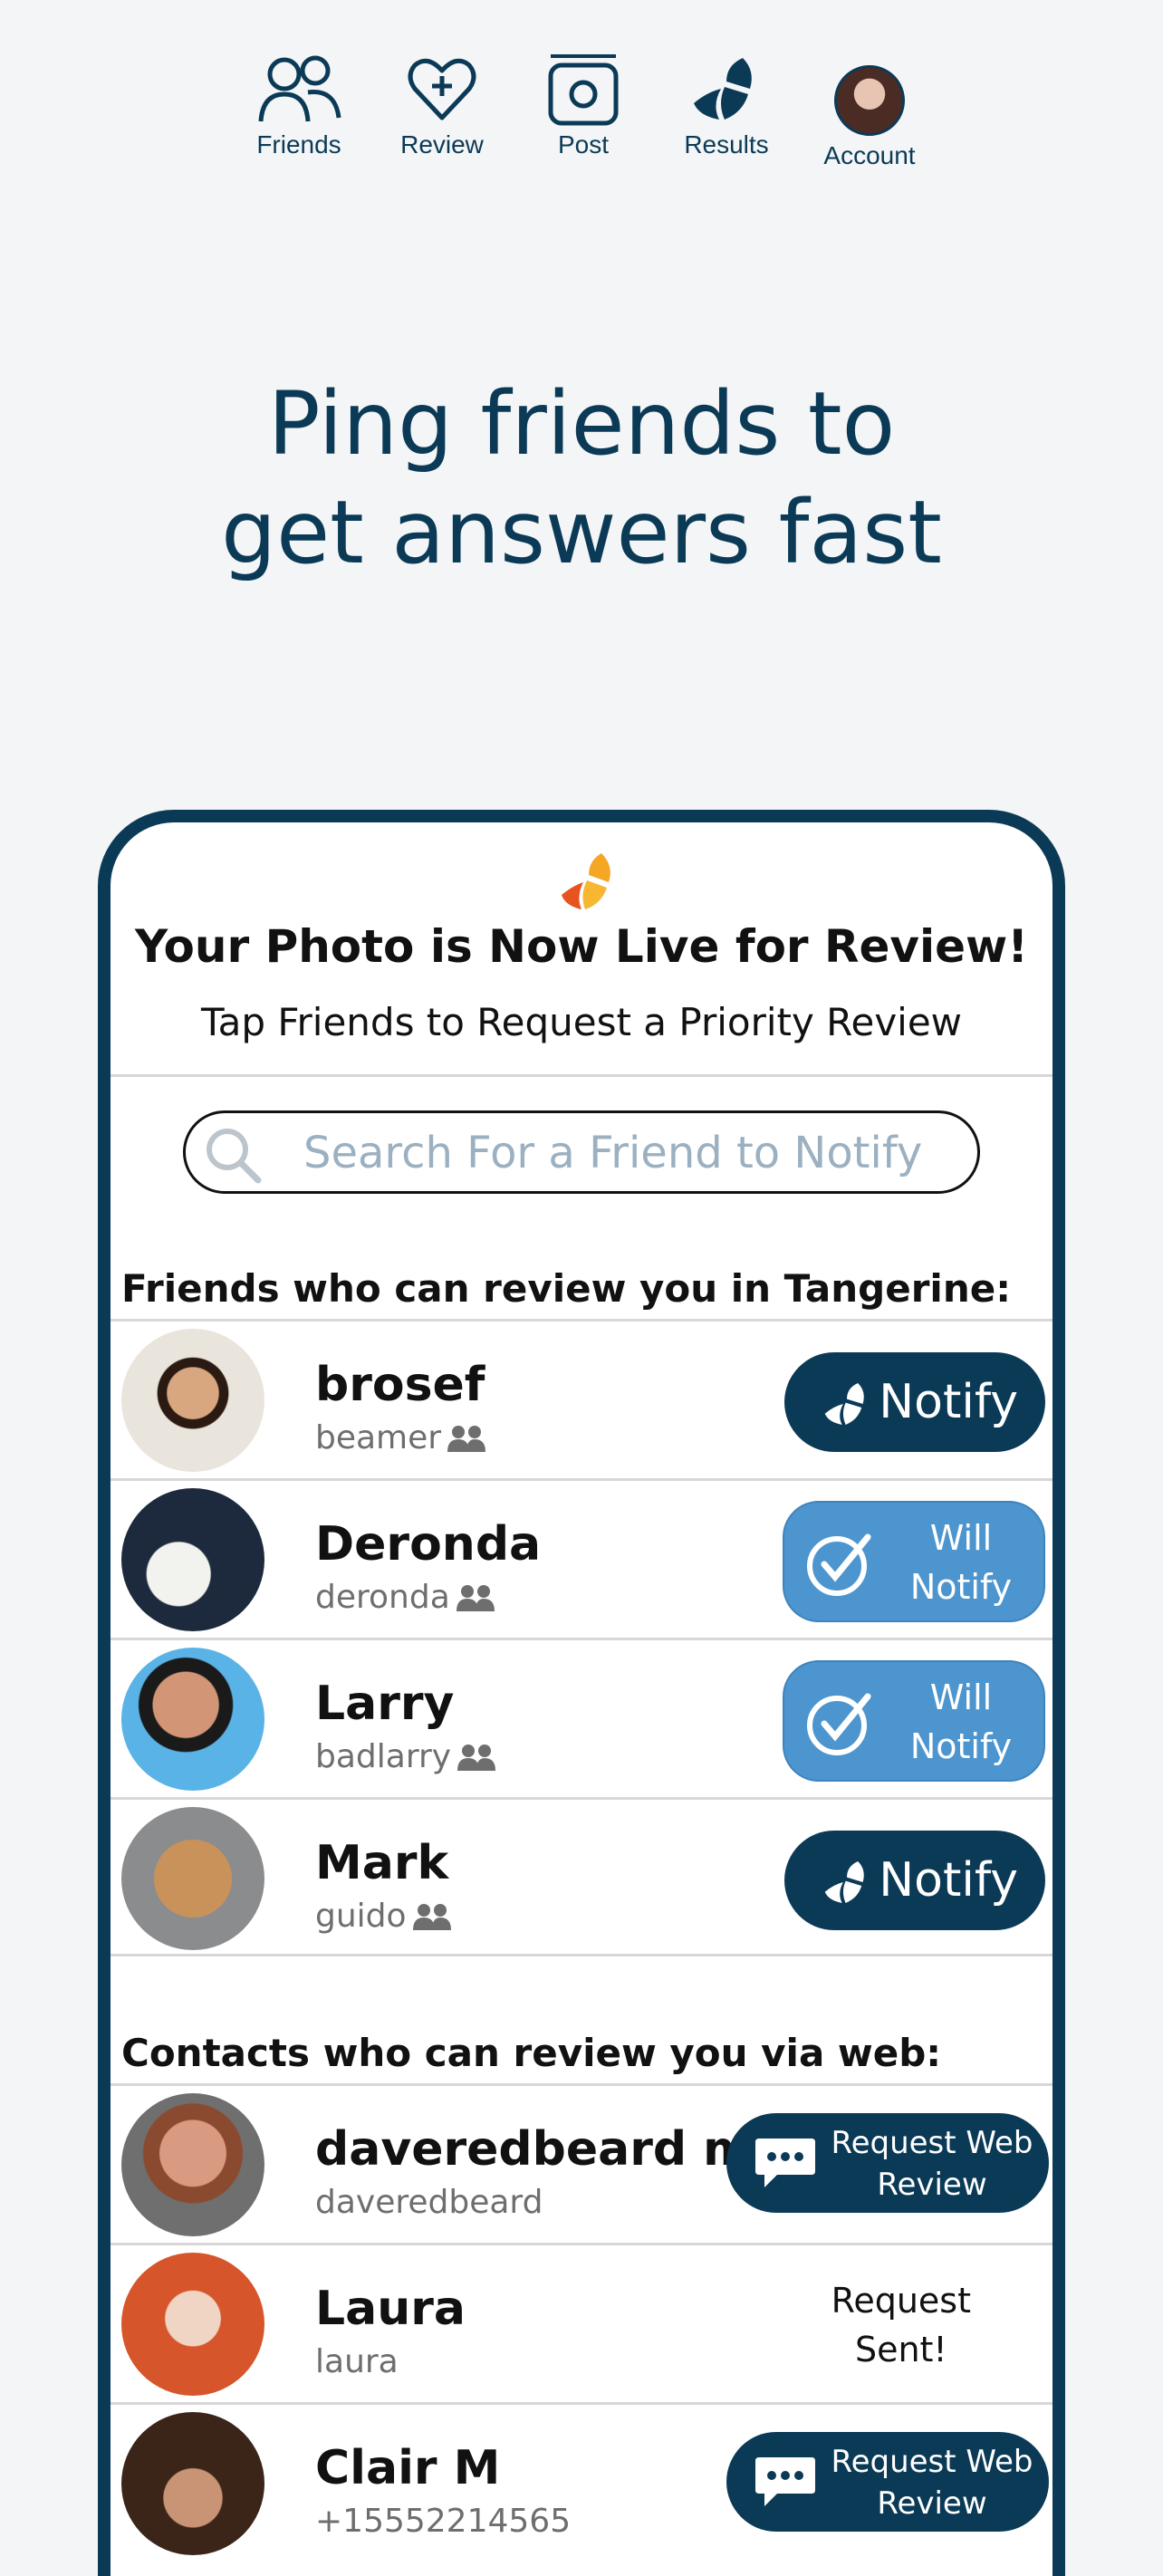  I want to click on contact-row: Clair M +15552214565 Request Web Review, so click(581, 2482).